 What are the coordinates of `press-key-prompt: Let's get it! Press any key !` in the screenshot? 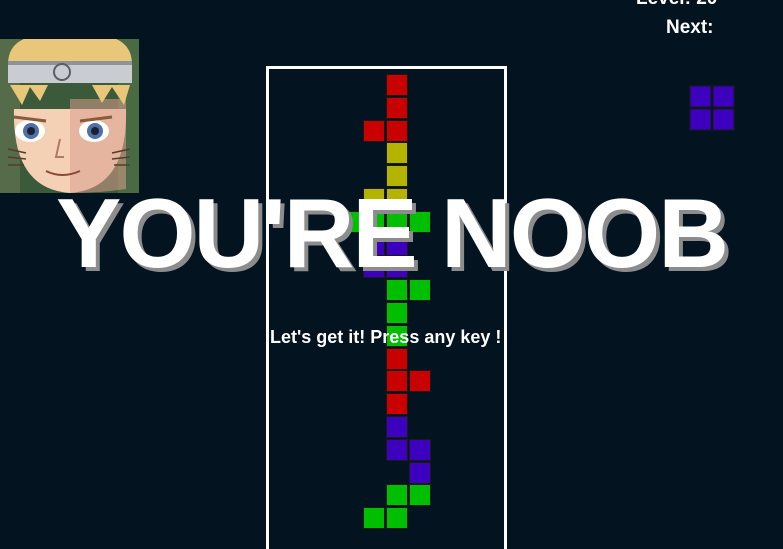 It's located at (386, 337).